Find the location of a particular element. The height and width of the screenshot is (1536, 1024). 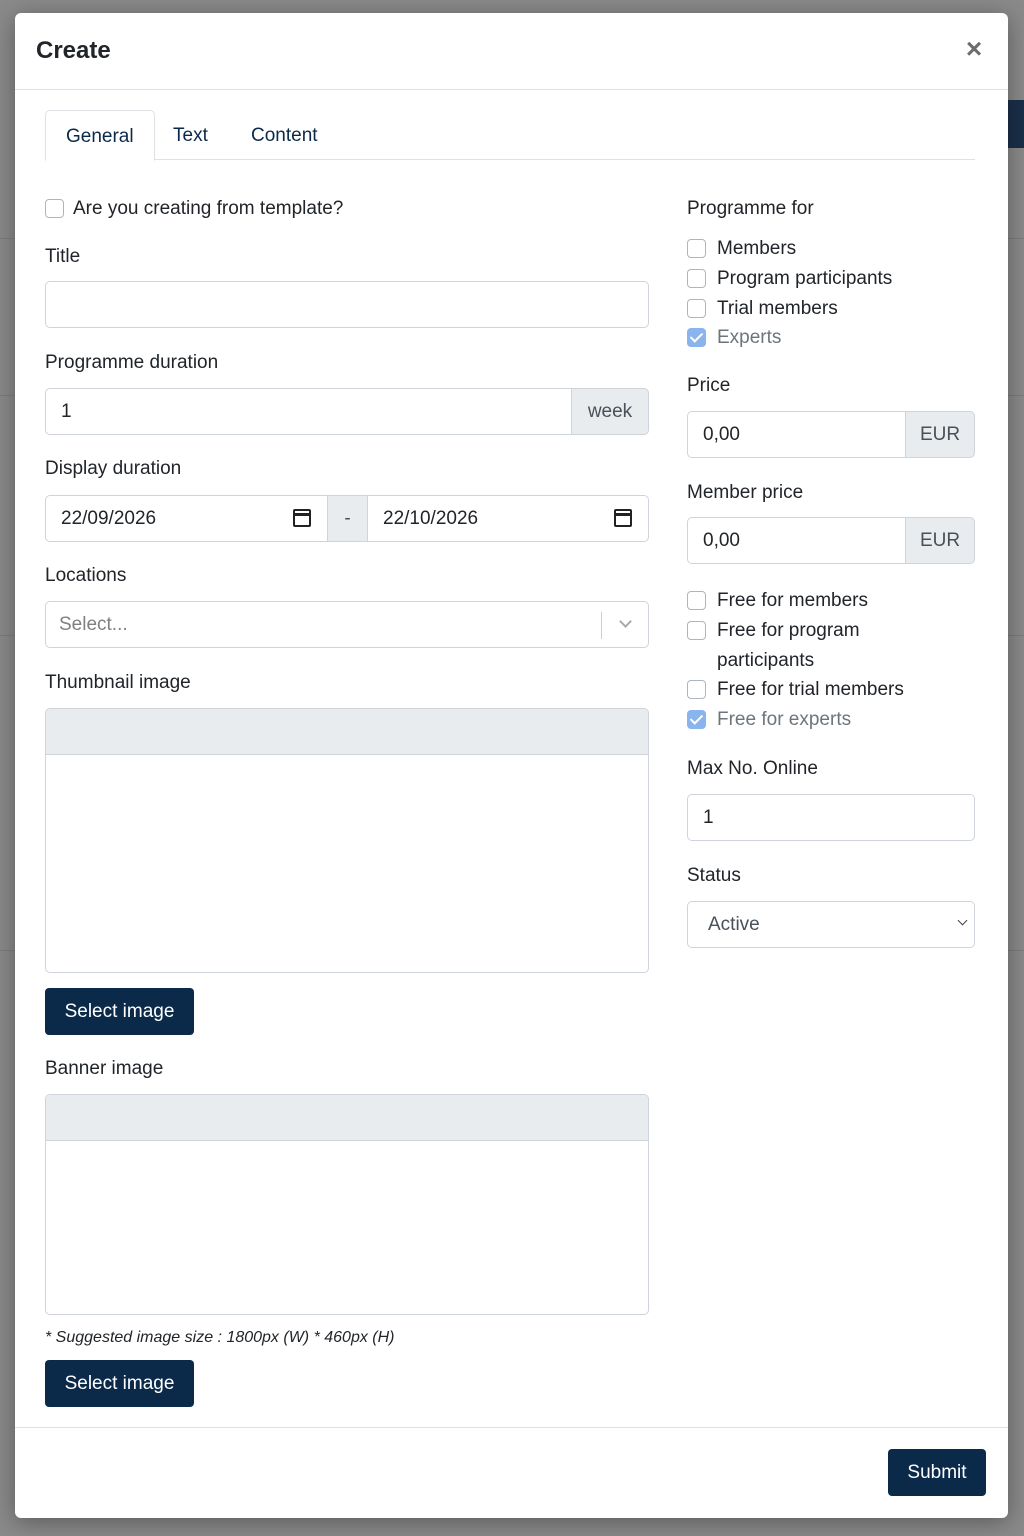

banner-preview-header is located at coordinates (347, 1118).